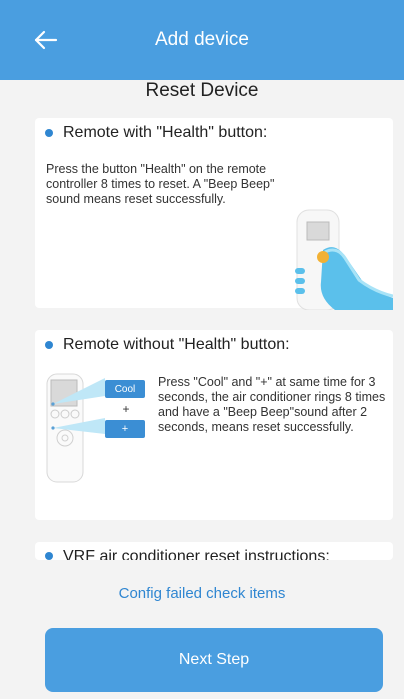 The height and width of the screenshot is (699, 404). I want to click on reset-card-vrf: VRF air conditioner reset instructions:, so click(214, 551).